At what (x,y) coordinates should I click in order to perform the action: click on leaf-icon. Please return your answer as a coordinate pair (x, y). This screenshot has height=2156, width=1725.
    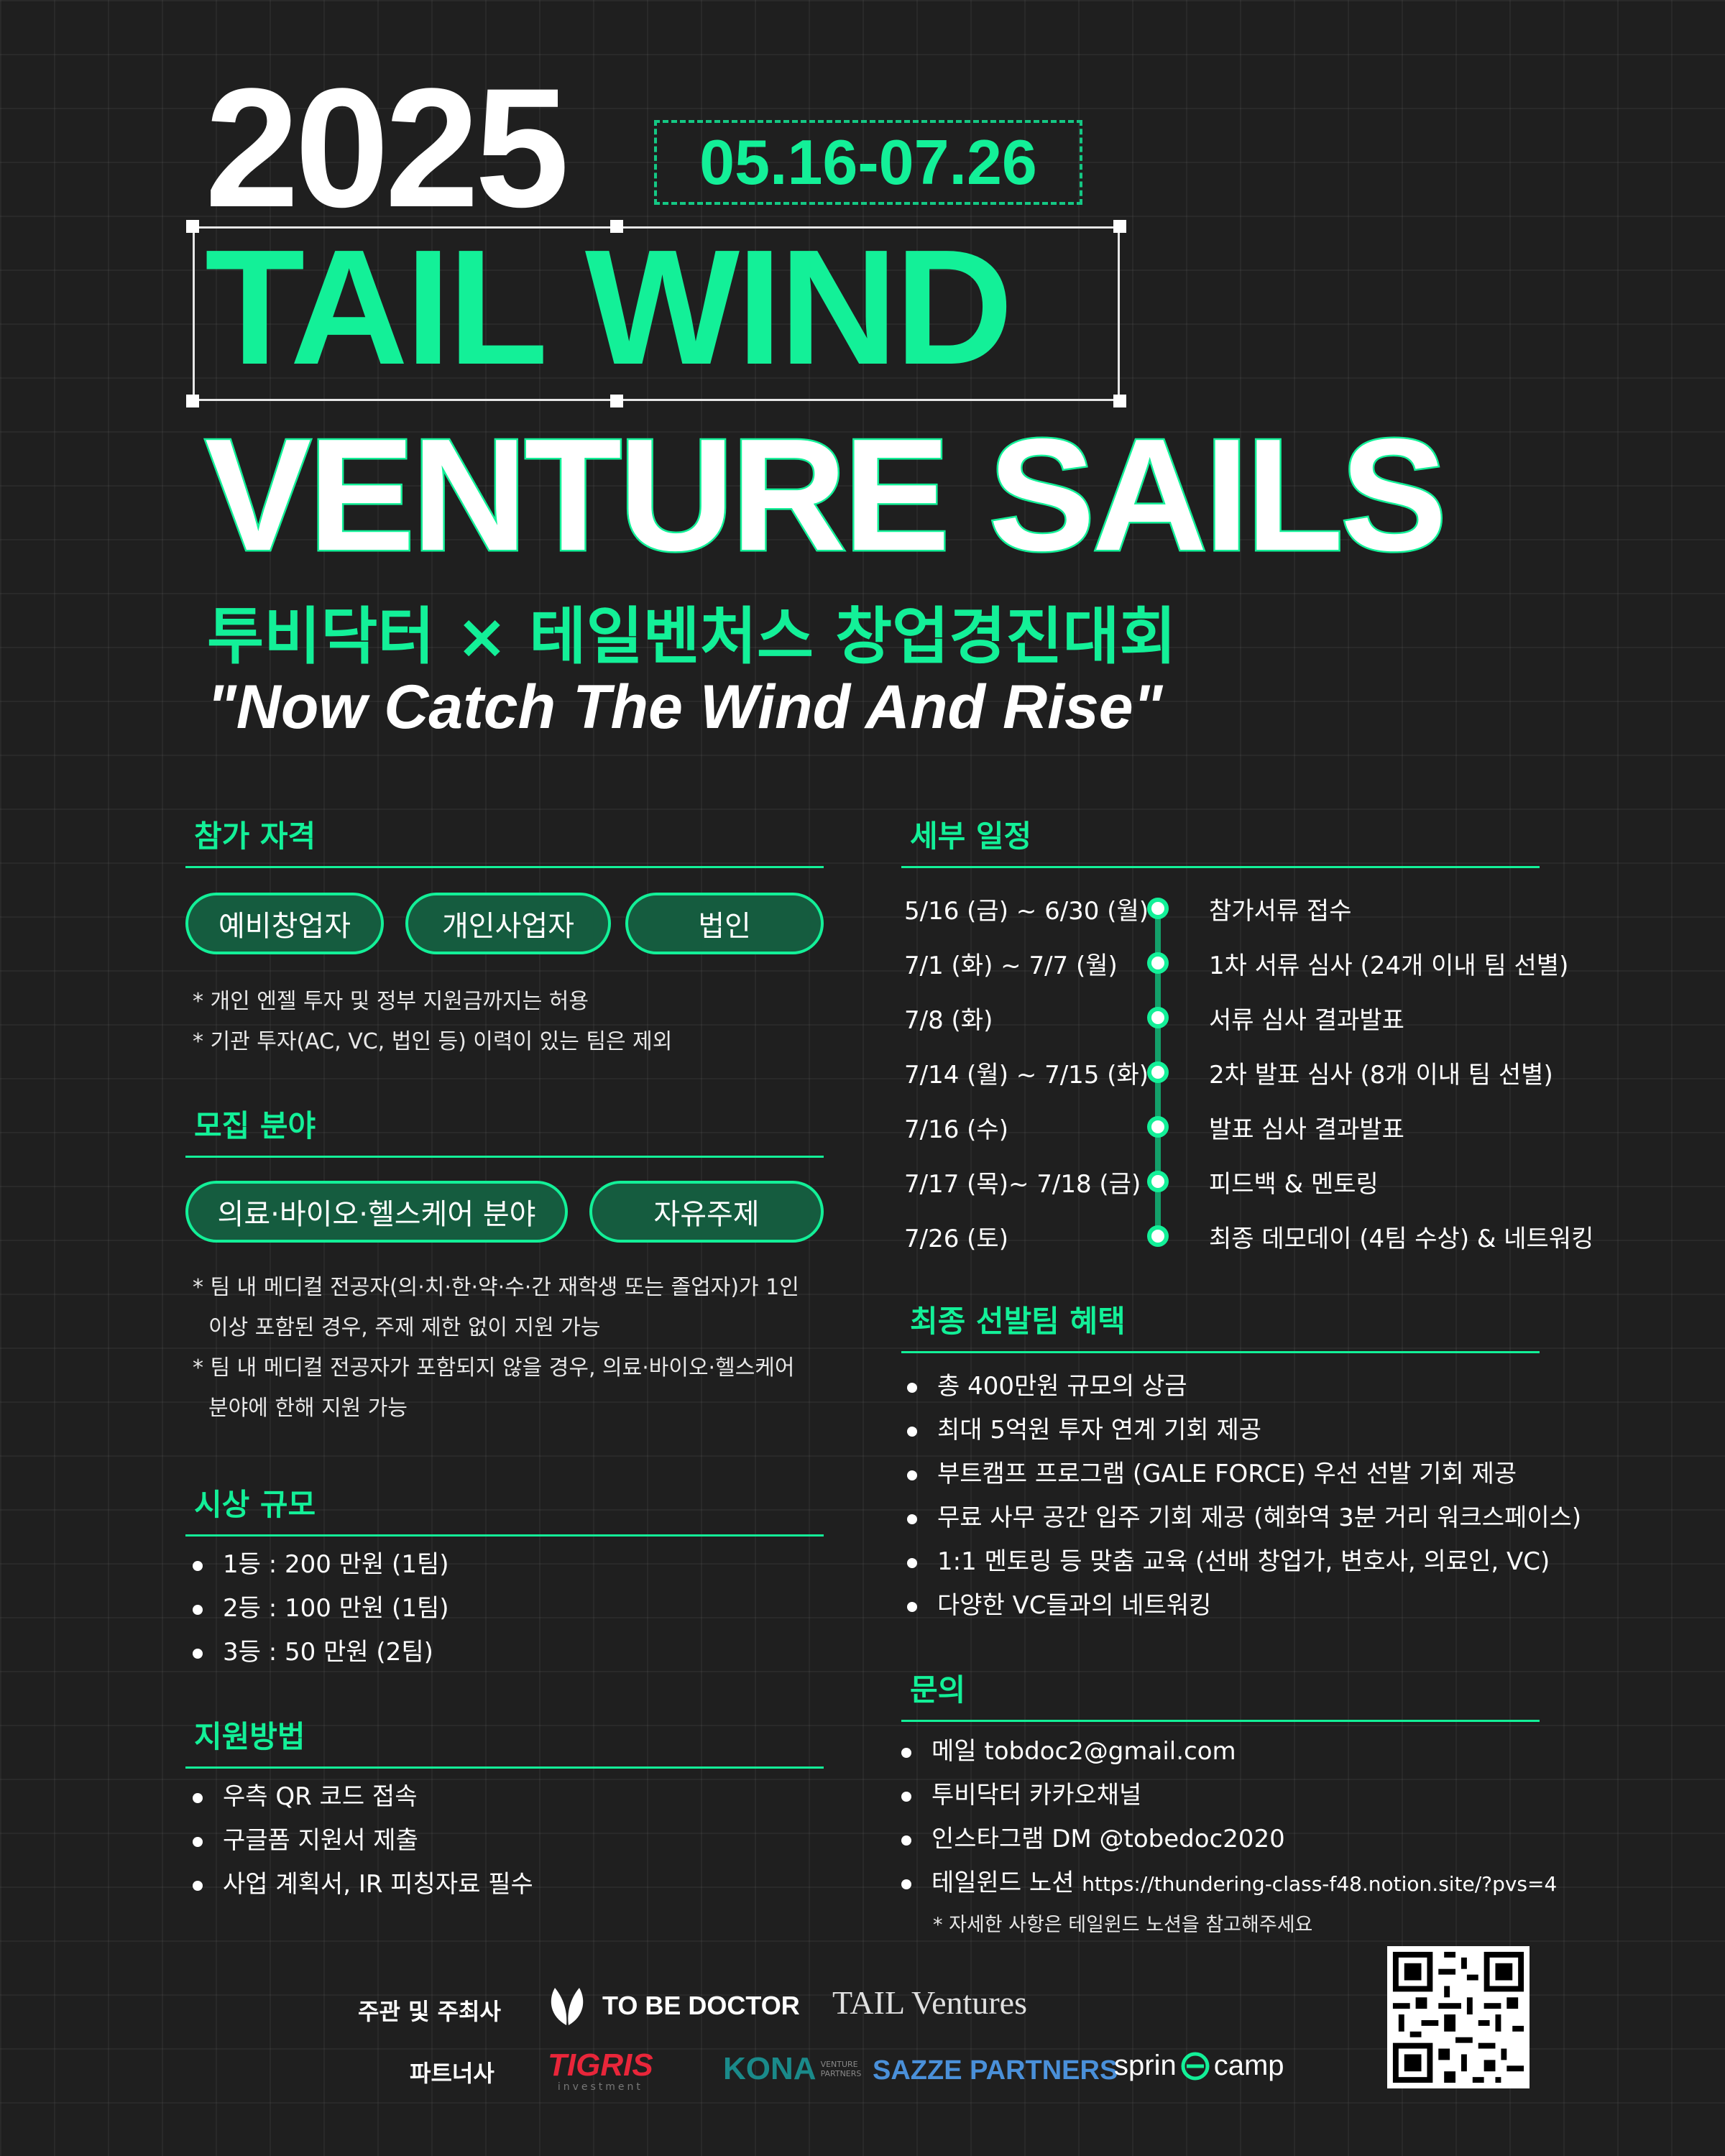
    Looking at the image, I should click on (567, 2006).